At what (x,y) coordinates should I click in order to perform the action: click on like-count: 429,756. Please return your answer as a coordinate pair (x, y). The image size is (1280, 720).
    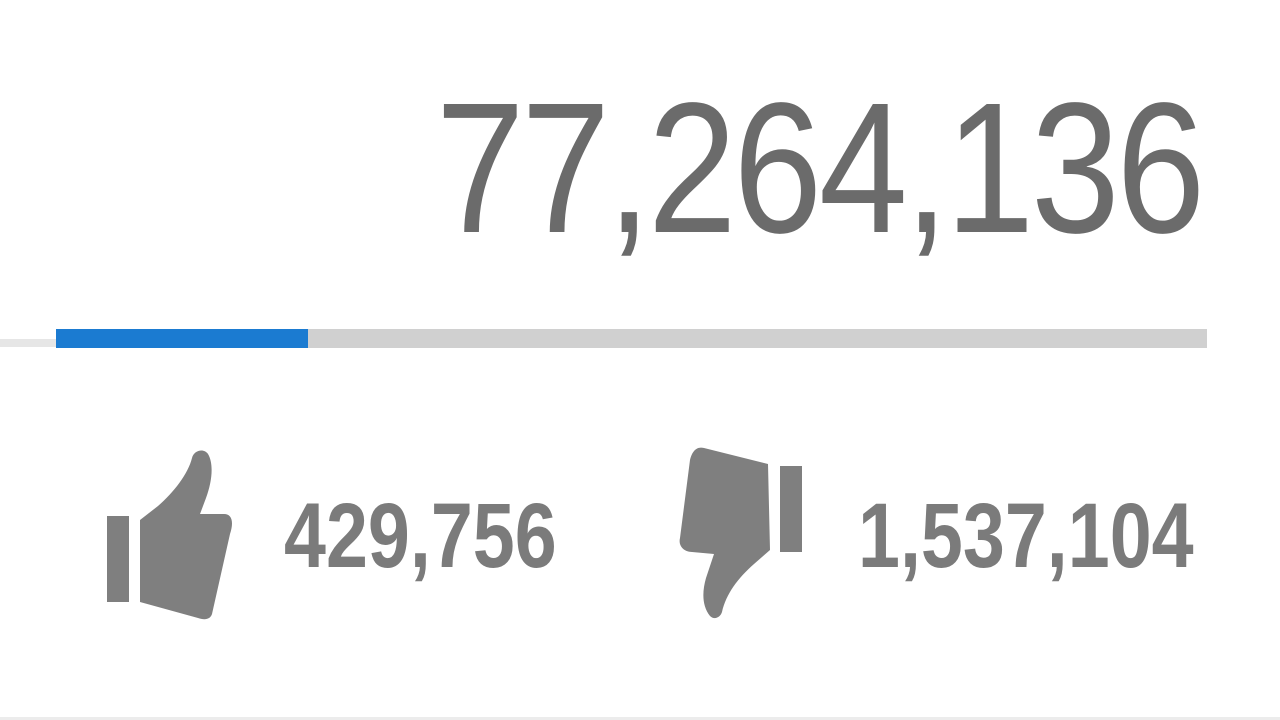
    Looking at the image, I should click on (420, 536).